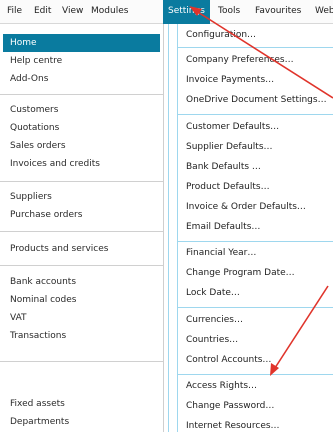 The height and width of the screenshot is (436, 333). What do you see at coordinates (321, 12) in the screenshot?
I see `menu-webl: WebL` at bounding box center [321, 12].